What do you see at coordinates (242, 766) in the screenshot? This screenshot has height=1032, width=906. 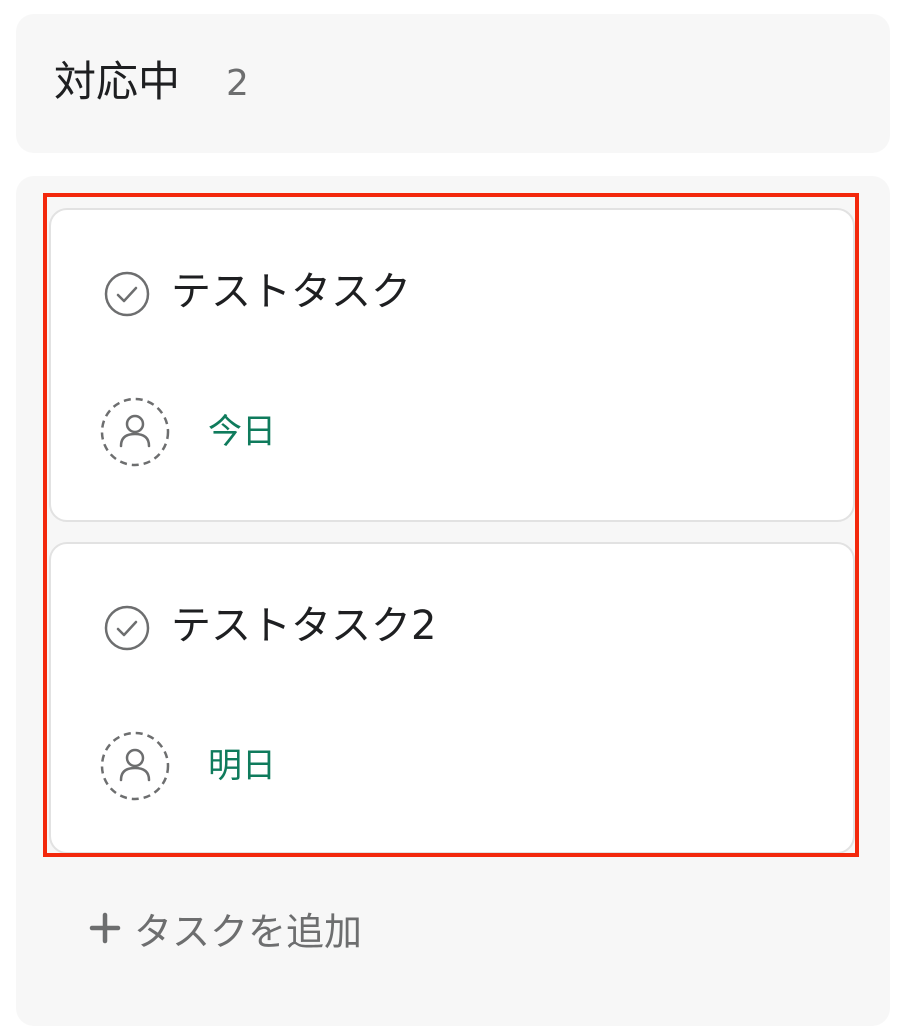 I see `due-date: 明日` at bounding box center [242, 766].